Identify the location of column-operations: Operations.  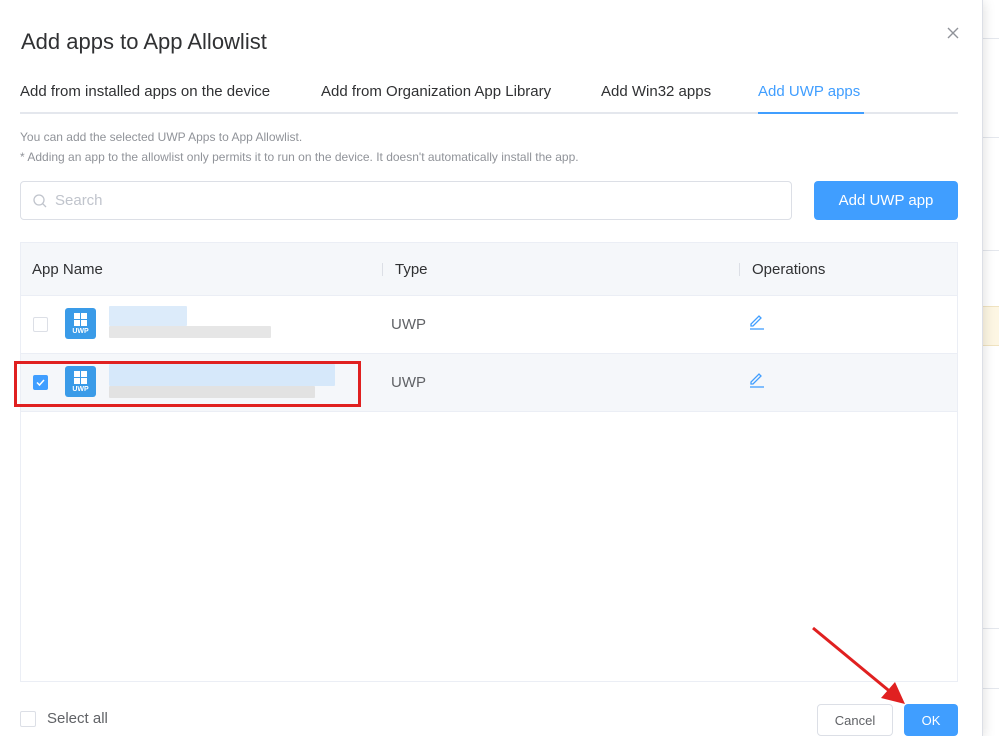
(789, 269).